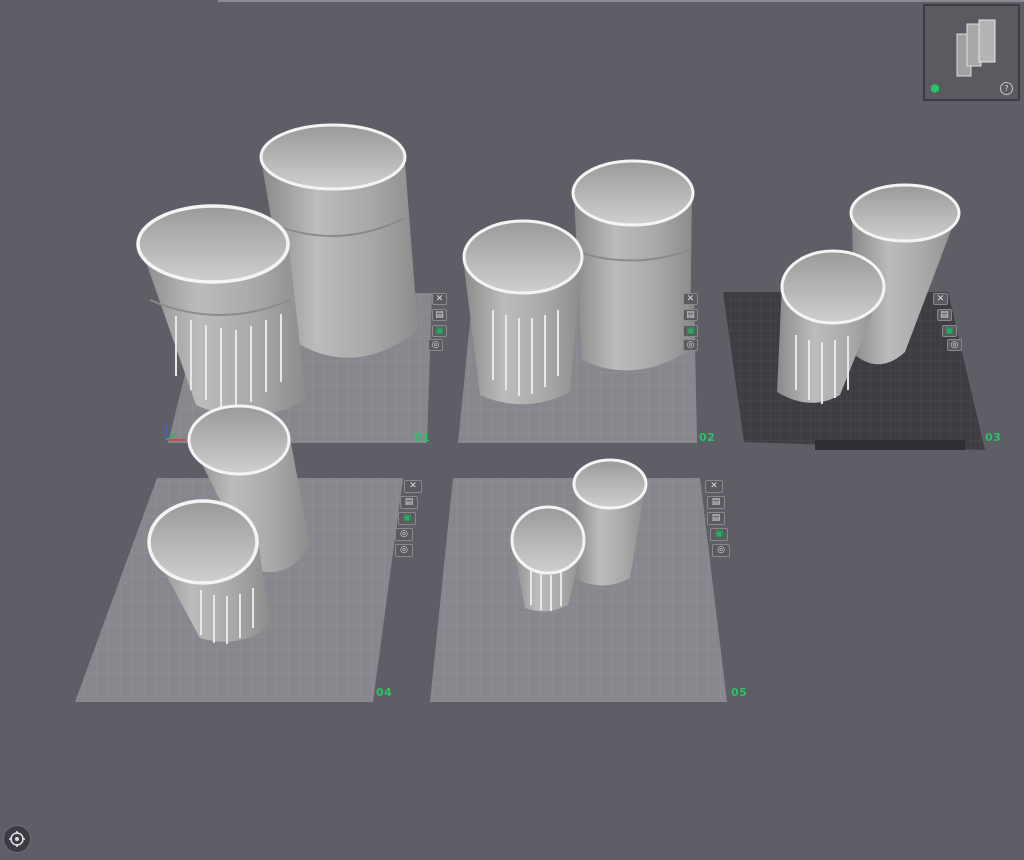  I want to click on navigation-cube: ⬢ ?, so click(971, 52).